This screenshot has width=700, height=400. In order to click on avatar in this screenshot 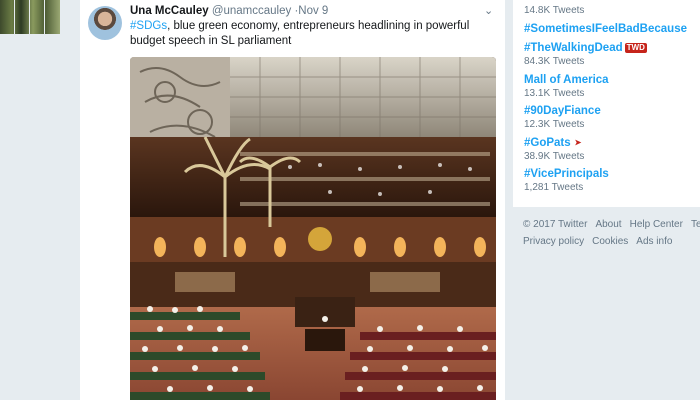, I will do `click(105, 23)`.